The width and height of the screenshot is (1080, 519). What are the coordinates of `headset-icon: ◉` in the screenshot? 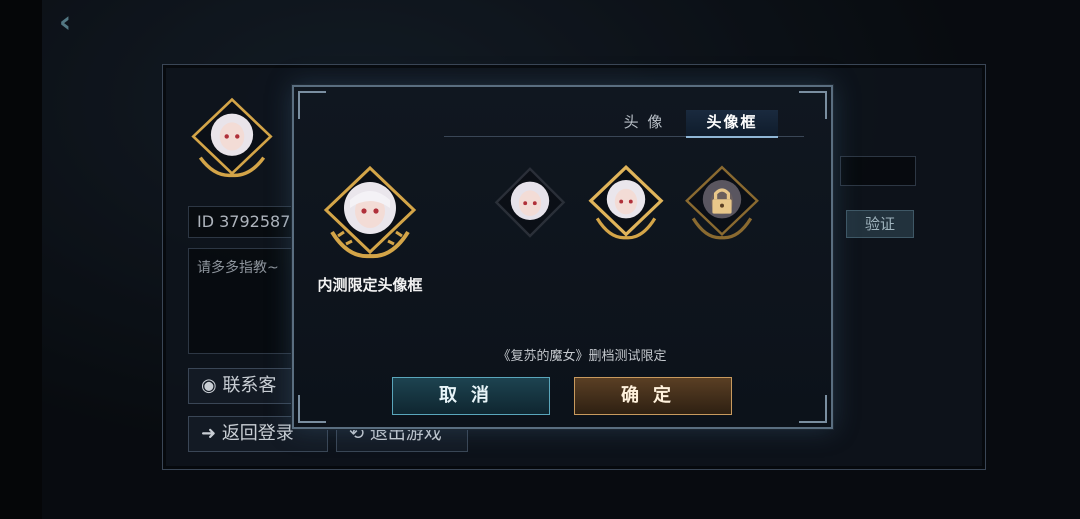 It's located at (212, 385).